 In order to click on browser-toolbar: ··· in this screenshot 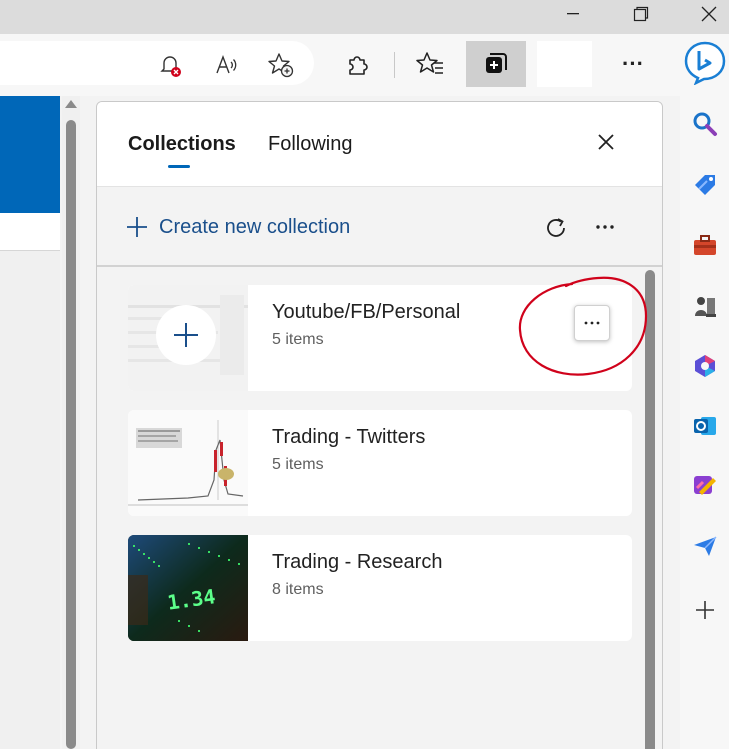, I will do `click(364, 65)`.